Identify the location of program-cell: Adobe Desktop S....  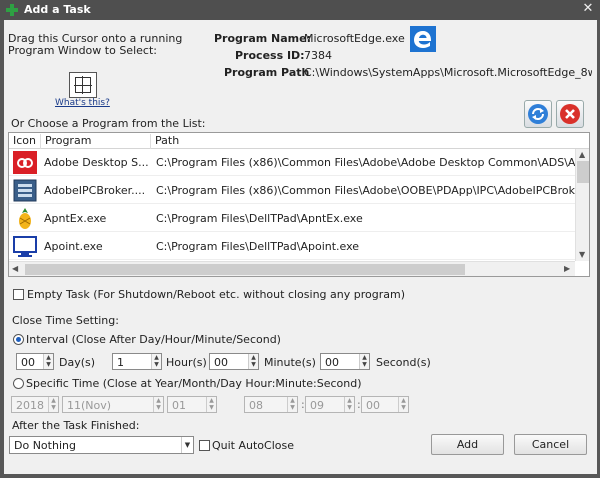
(96, 162).